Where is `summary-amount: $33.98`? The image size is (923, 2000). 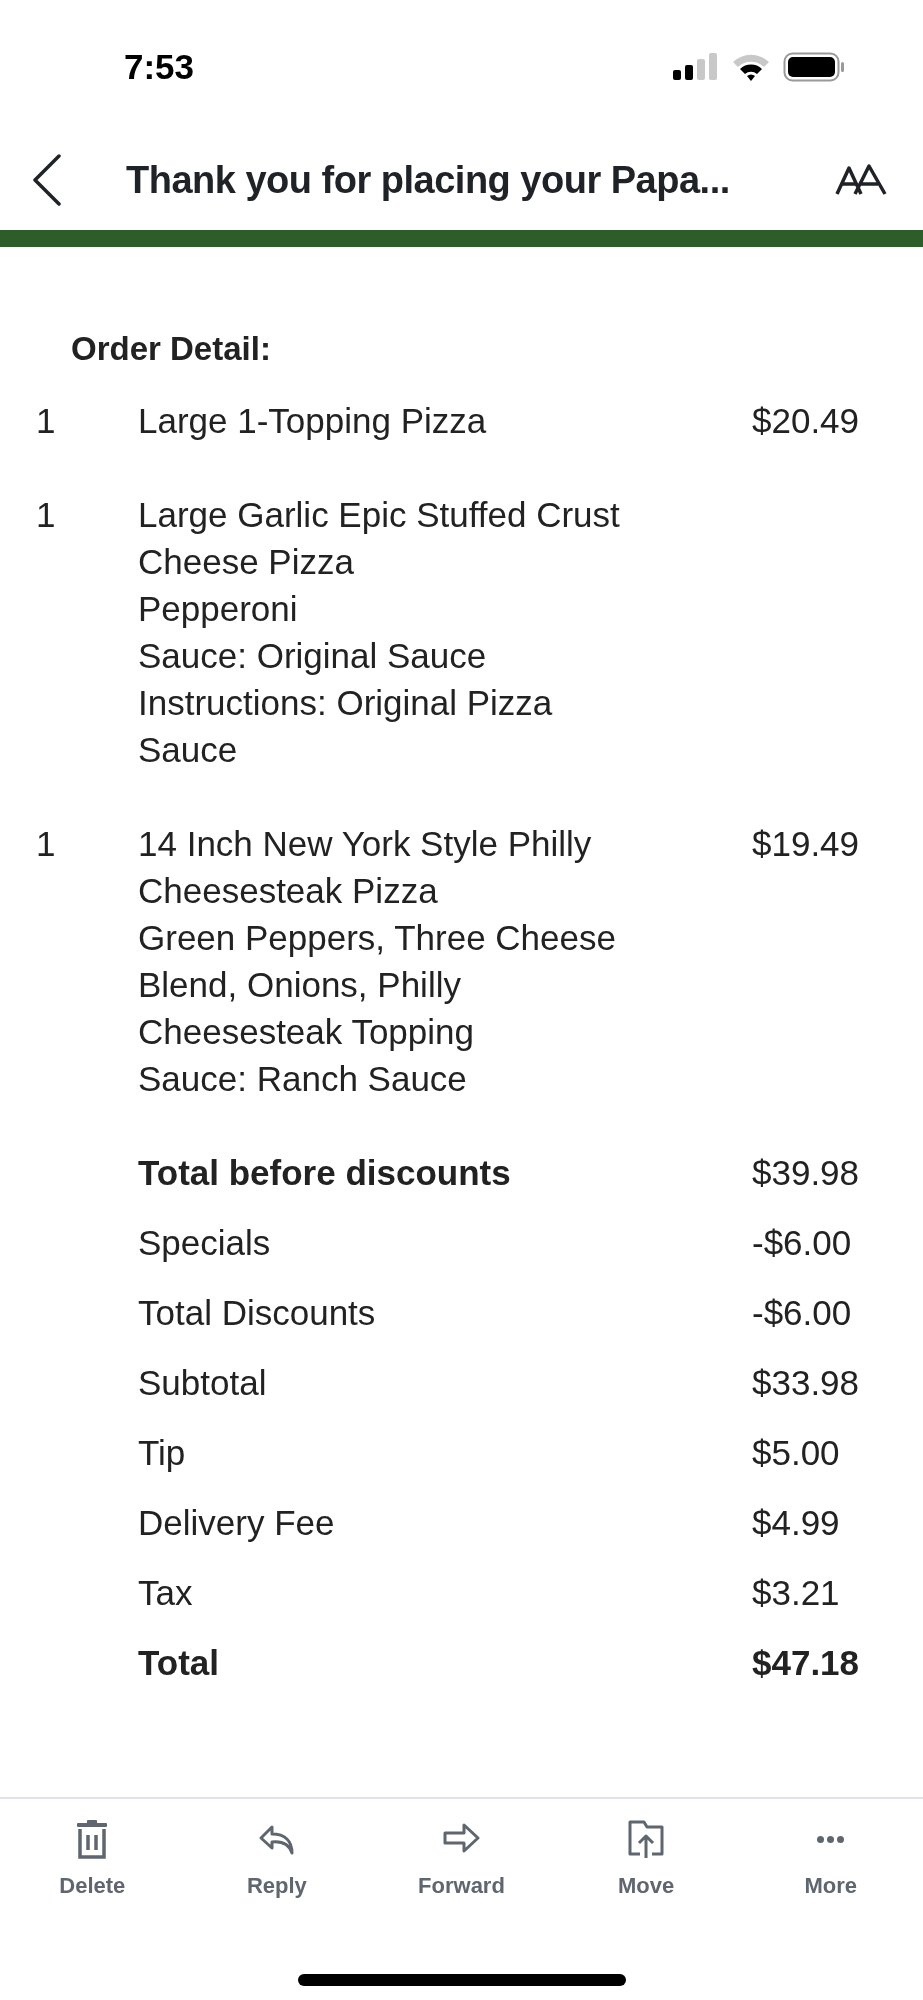
summary-amount: $33.98 is located at coordinates (806, 1383).